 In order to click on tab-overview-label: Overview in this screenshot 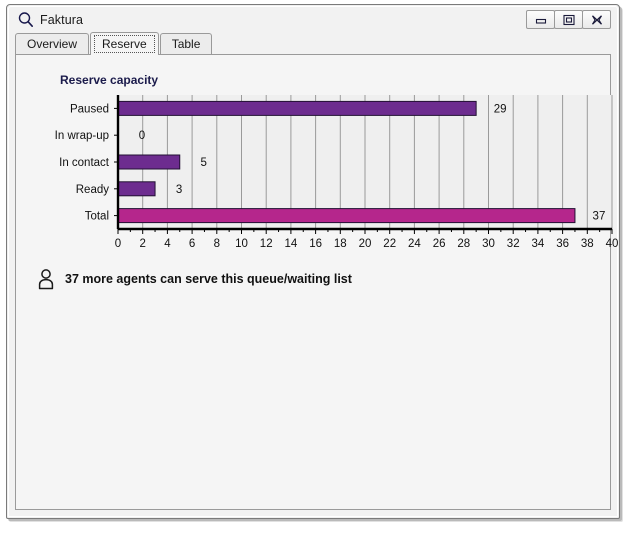, I will do `click(52, 44)`.